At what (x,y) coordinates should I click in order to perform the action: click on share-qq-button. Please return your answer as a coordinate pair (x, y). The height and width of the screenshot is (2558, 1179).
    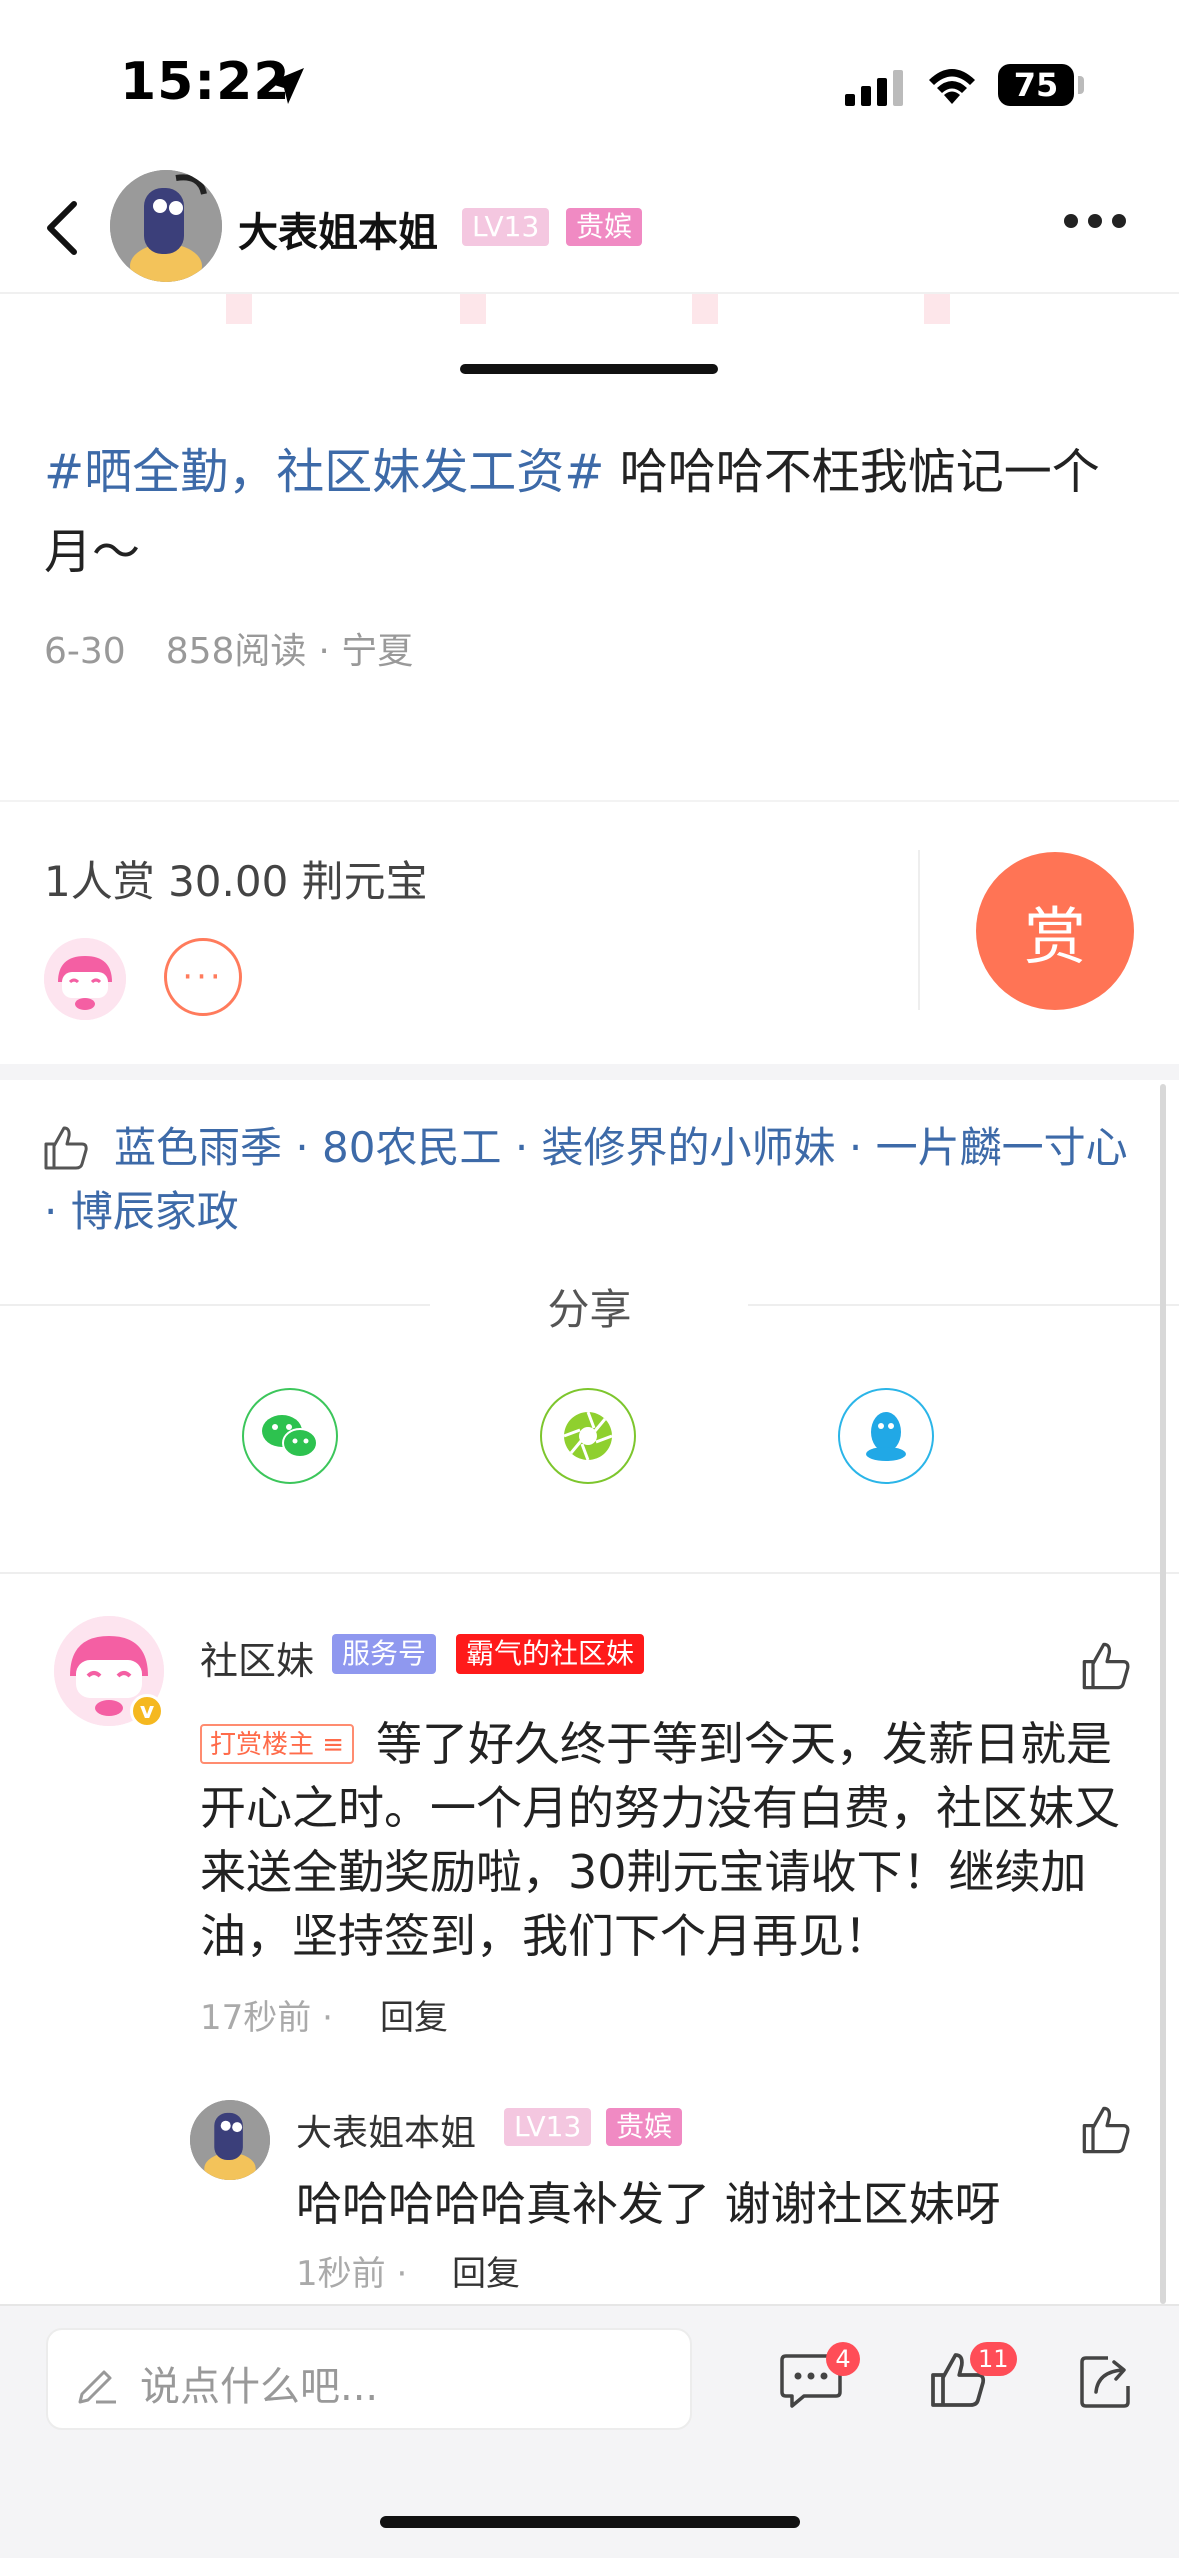
    Looking at the image, I should click on (886, 1436).